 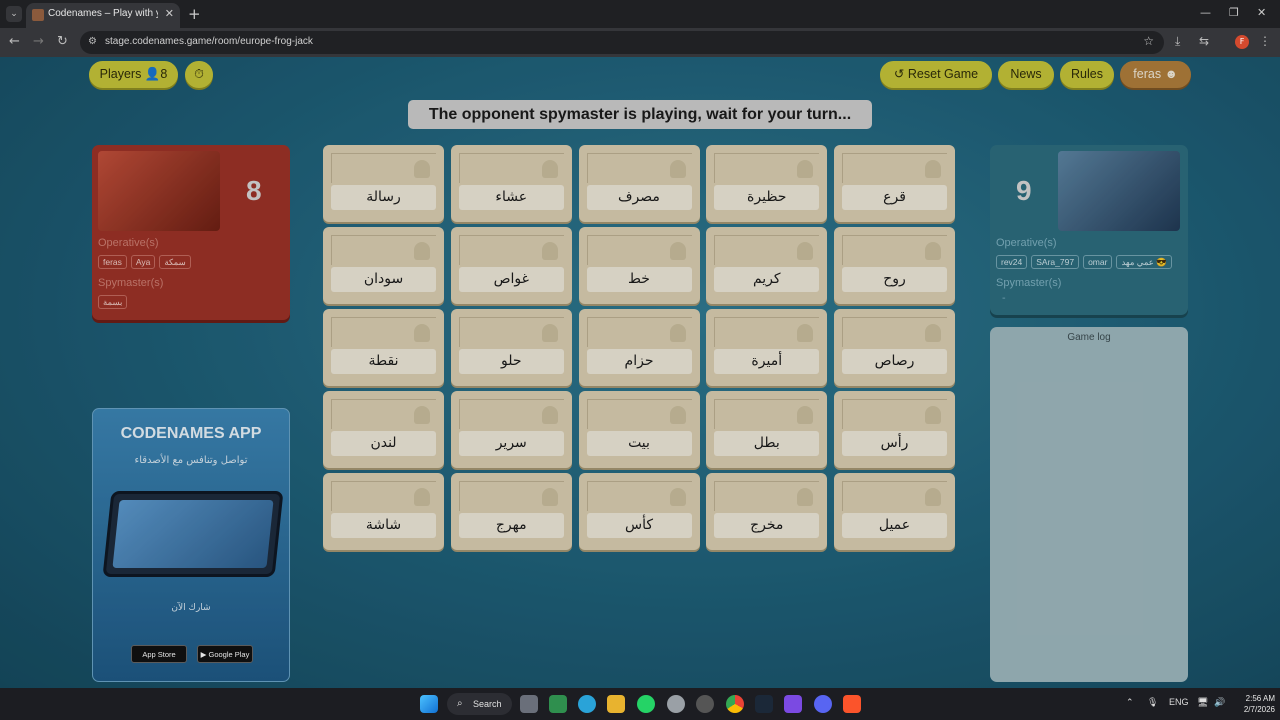 What do you see at coordinates (511, 183) in the screenshot?
I see `word-card: عشاء` at bounding box center [511, 183].